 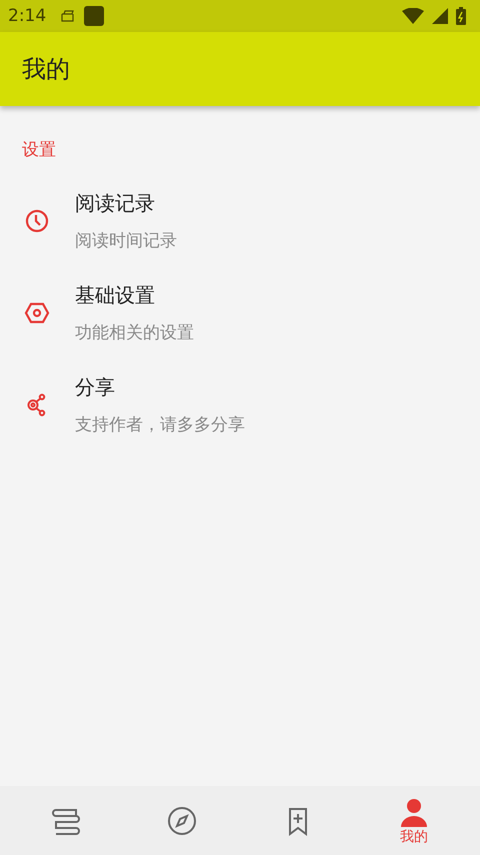 What do you see at coordinates (240, 405) in the screenshot?
I see `settings-item: 分享 支持作者，请多多分享` at bounding box center [240, 405].